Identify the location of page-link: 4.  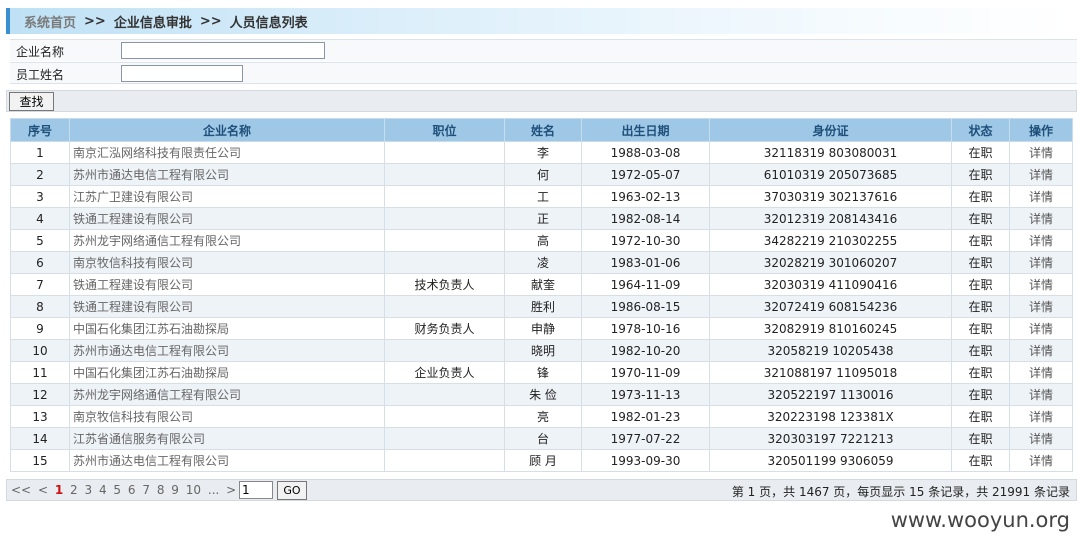
(103, 490).